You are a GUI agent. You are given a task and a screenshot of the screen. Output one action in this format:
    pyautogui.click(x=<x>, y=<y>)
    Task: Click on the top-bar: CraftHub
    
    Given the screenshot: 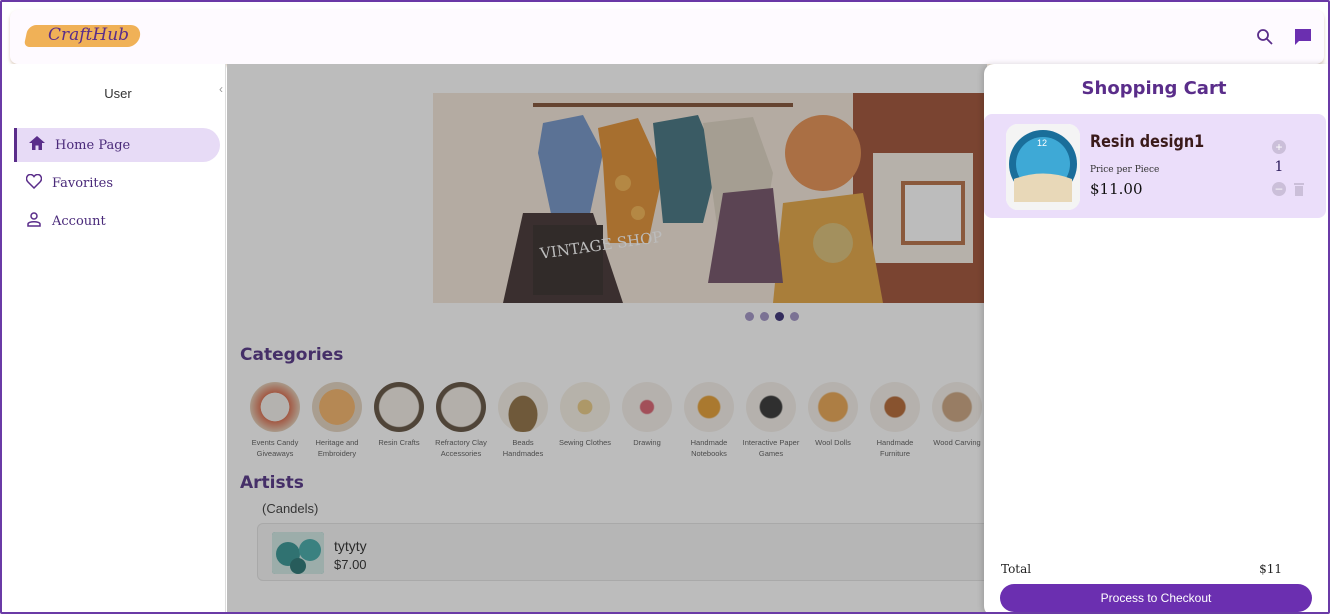 What is the action you would take?
    pyautogui.click(x=667, y=37)
    